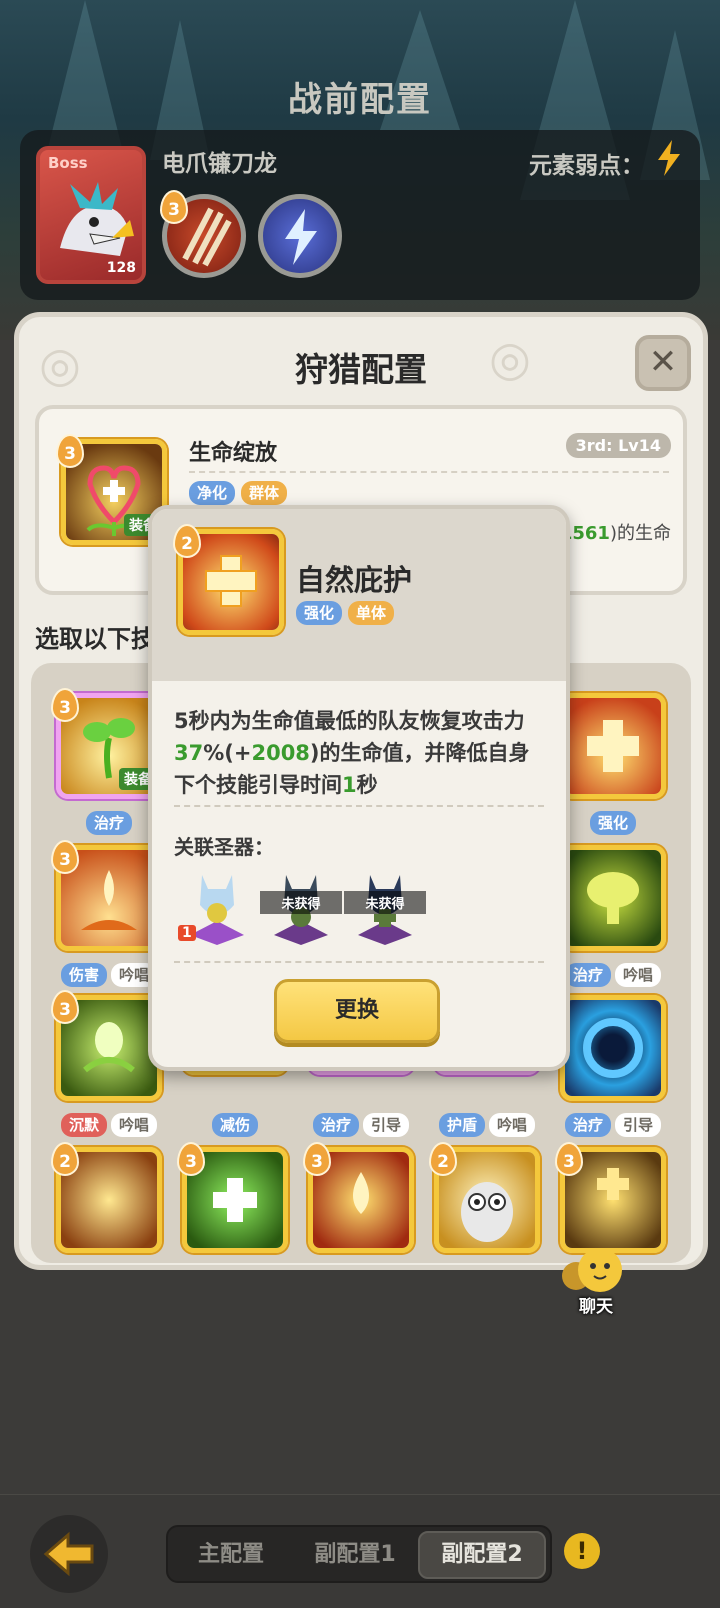 The width and height of the screenshot is (720, 1608). I want to click on tab-sub-config-1: 副配置1, so click(355, 1555).